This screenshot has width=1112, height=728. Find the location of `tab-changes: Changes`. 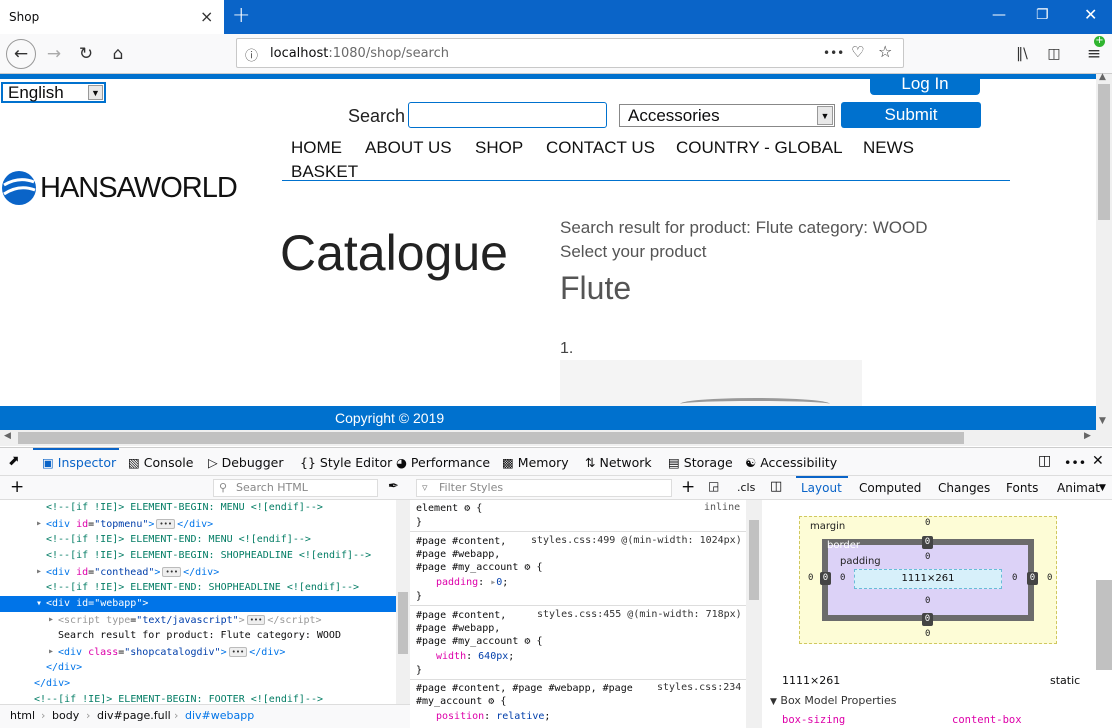

tab-changes: Changes is located at coordinates (964, 488).